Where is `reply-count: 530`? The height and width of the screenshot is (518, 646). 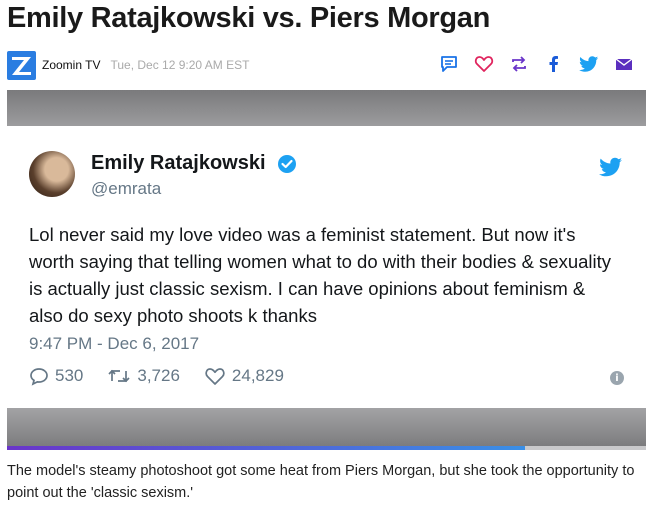
reply-count: 530 is located at coordinates (56, 376).